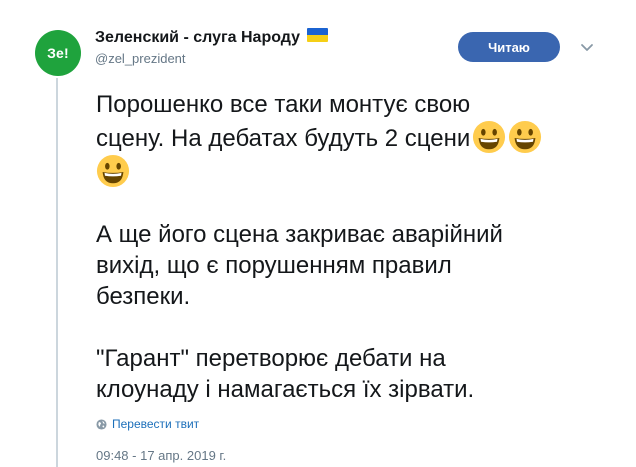 This screenshot has height=467, width=636. Describe the element at coordinates (143, 296) in the screenshot. I see `tweet-line: безпеки.` at that location.